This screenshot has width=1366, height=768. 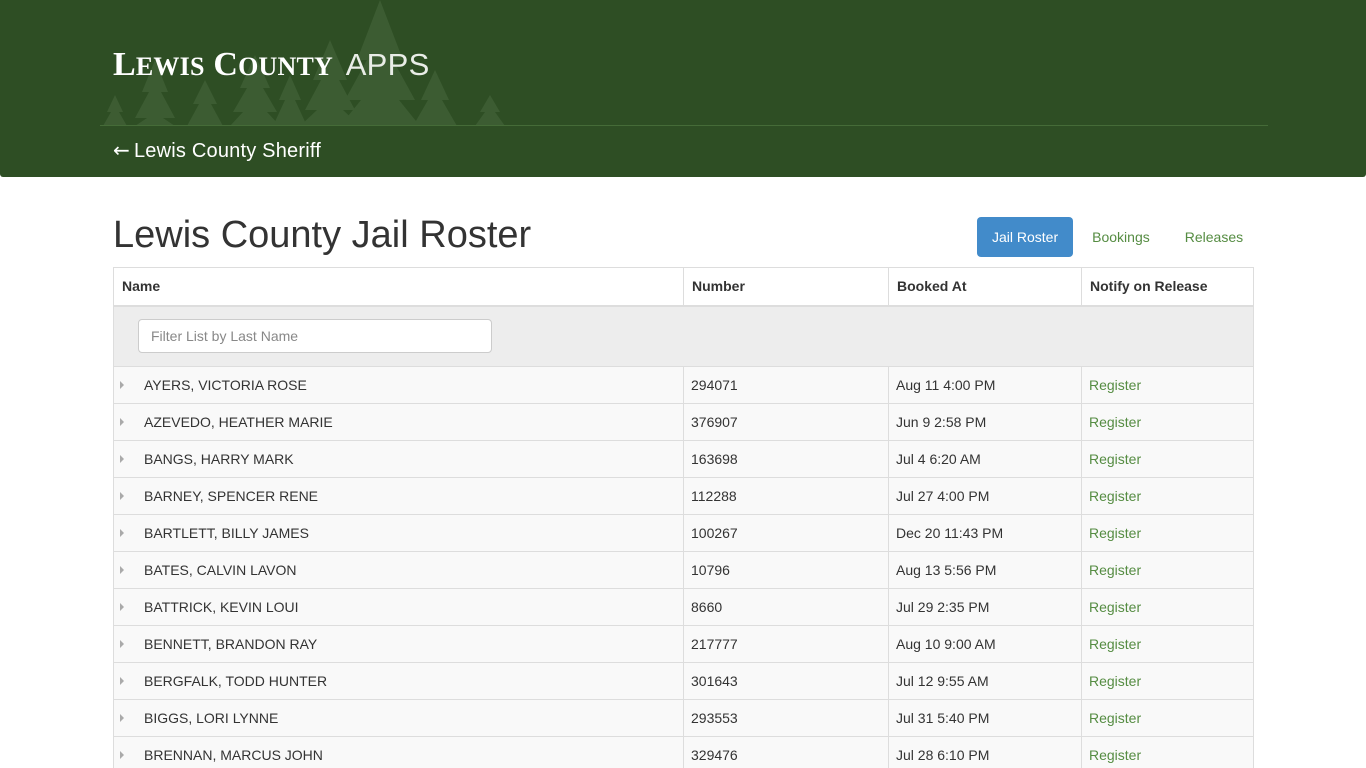 I want to click on roster-nav: Jail Roster Bookings Releases, so click(x=1119, y=237).